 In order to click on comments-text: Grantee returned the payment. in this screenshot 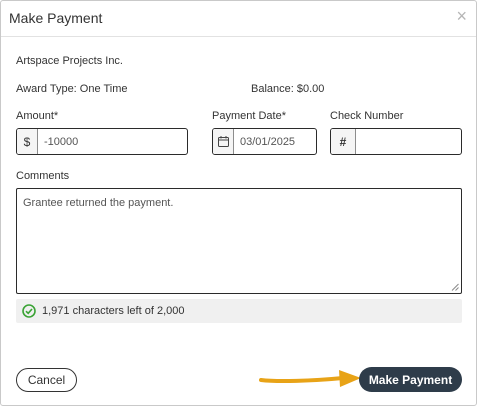, I will do `click(98, 203)`.